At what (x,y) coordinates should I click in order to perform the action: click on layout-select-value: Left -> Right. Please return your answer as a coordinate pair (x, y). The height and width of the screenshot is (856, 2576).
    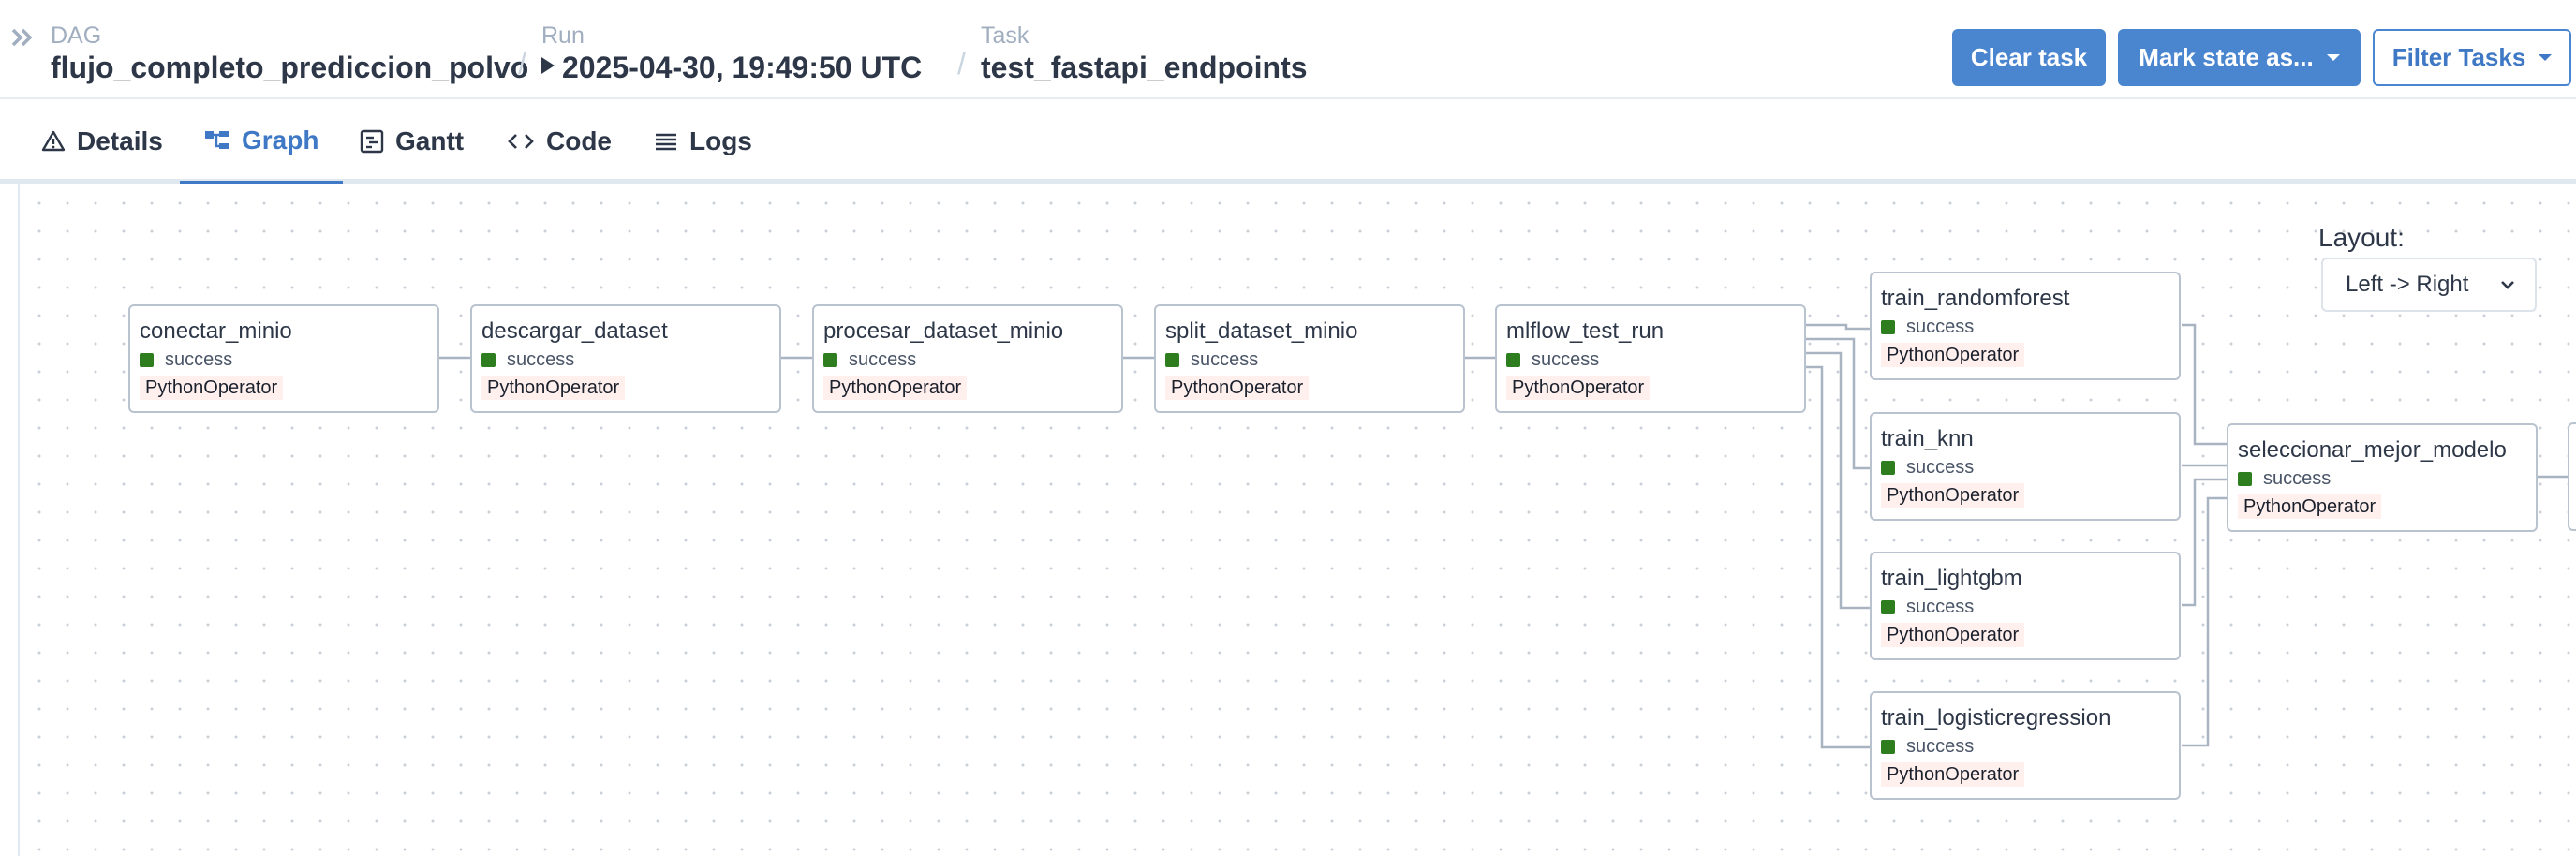
    Looking at the image, I should click on (2407, 284).